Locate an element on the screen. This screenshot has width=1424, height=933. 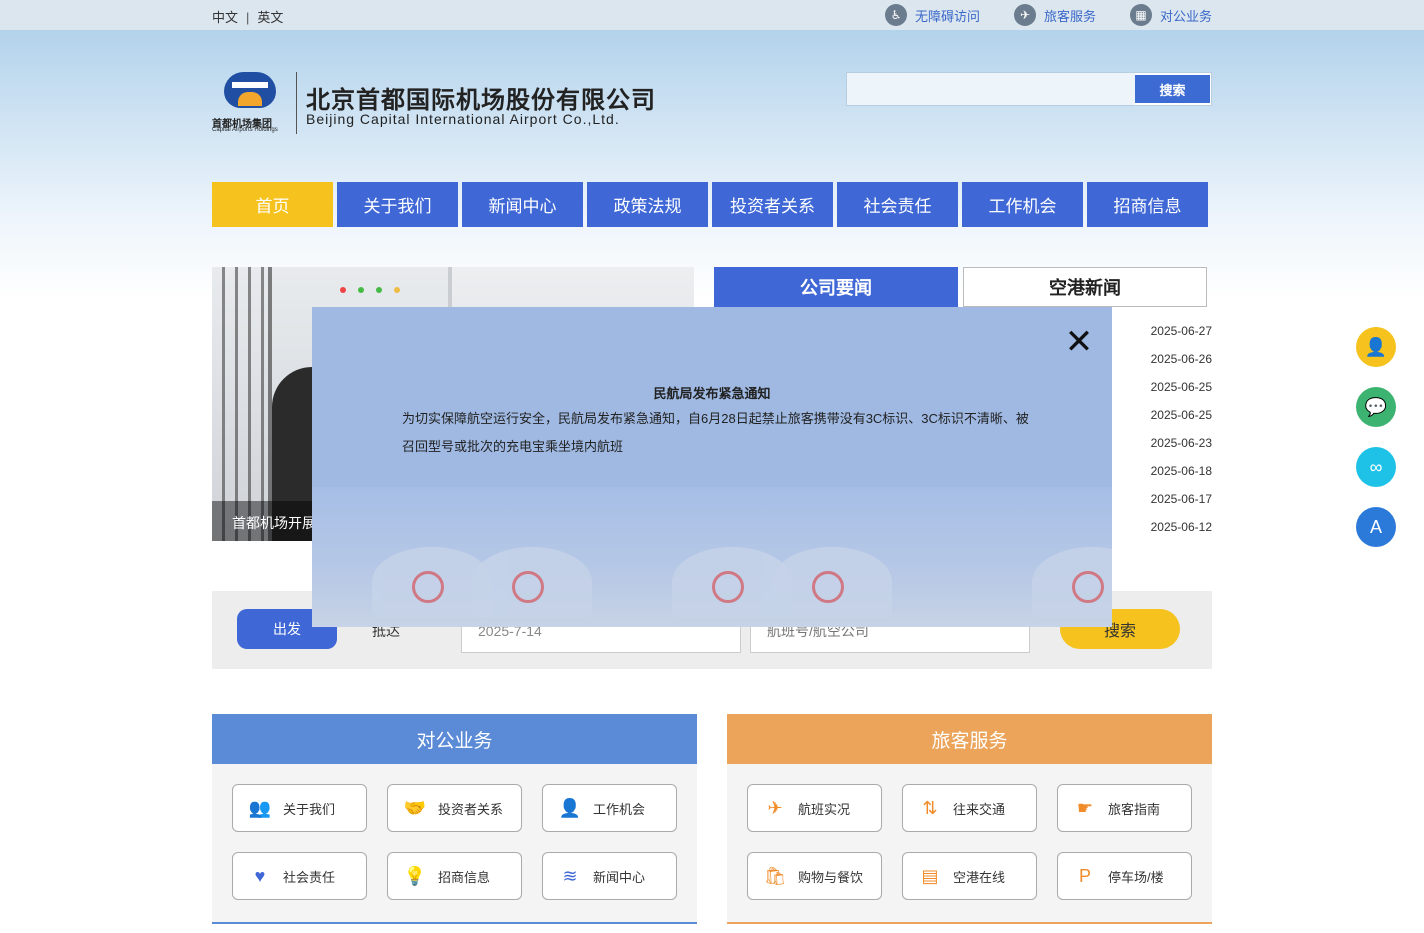
modal-title: 民航局发布紧急通知 is located at coordinates (712, 393).